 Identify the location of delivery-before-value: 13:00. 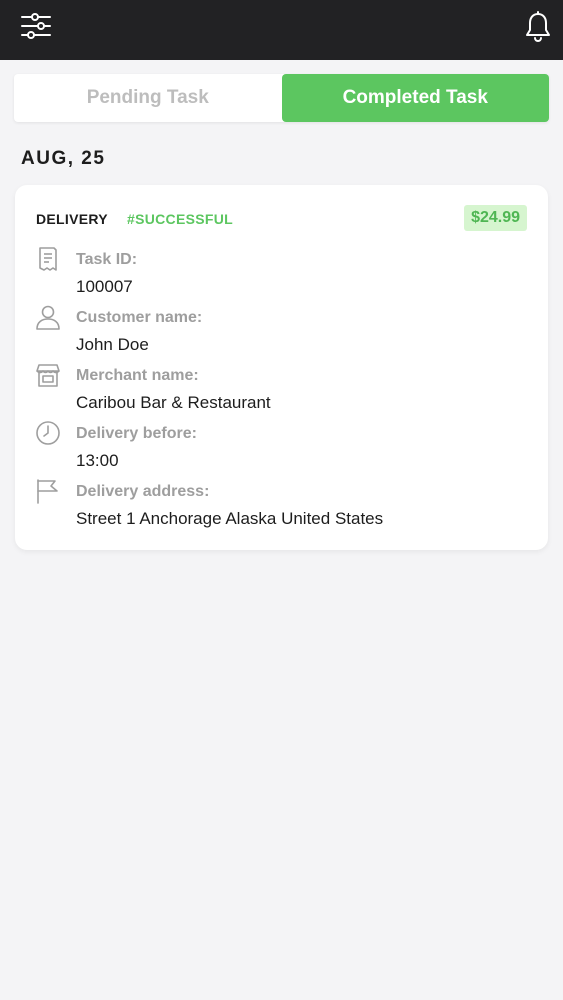
(97, 460).